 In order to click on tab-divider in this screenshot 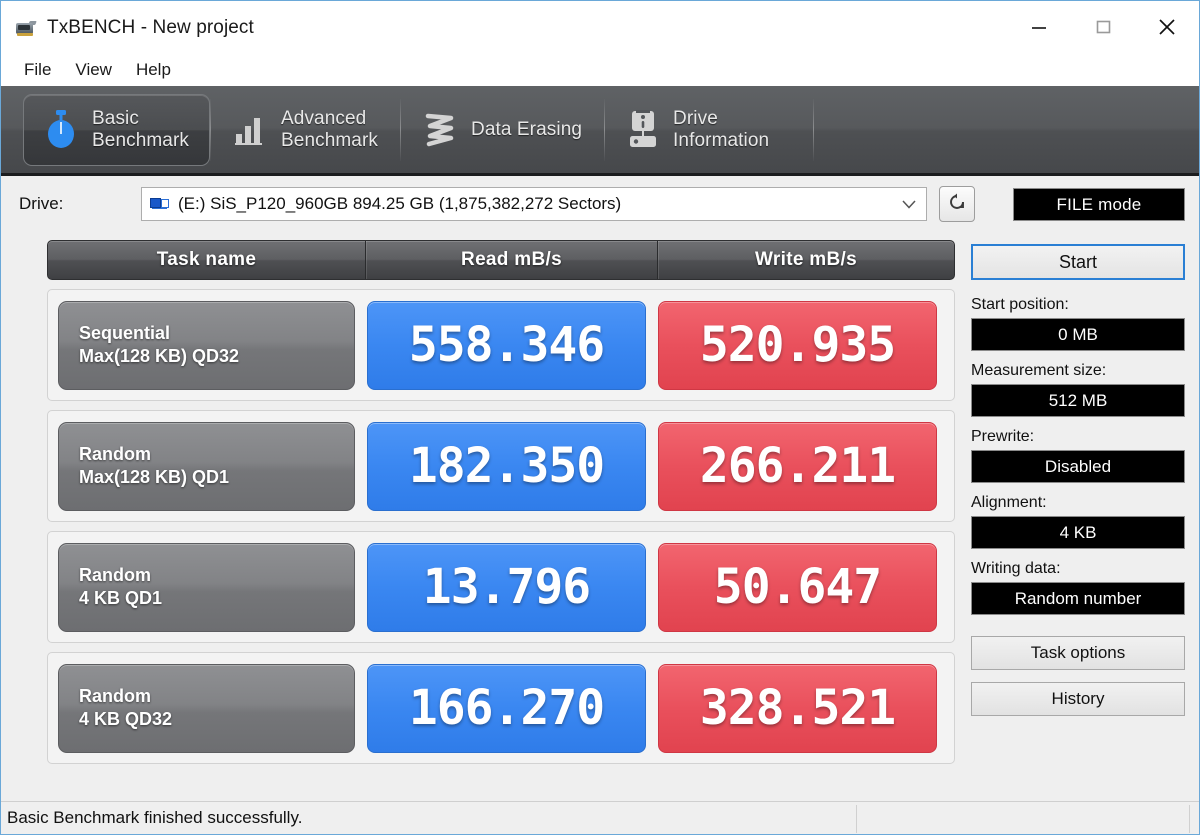, I will do `click(814, 129)`.